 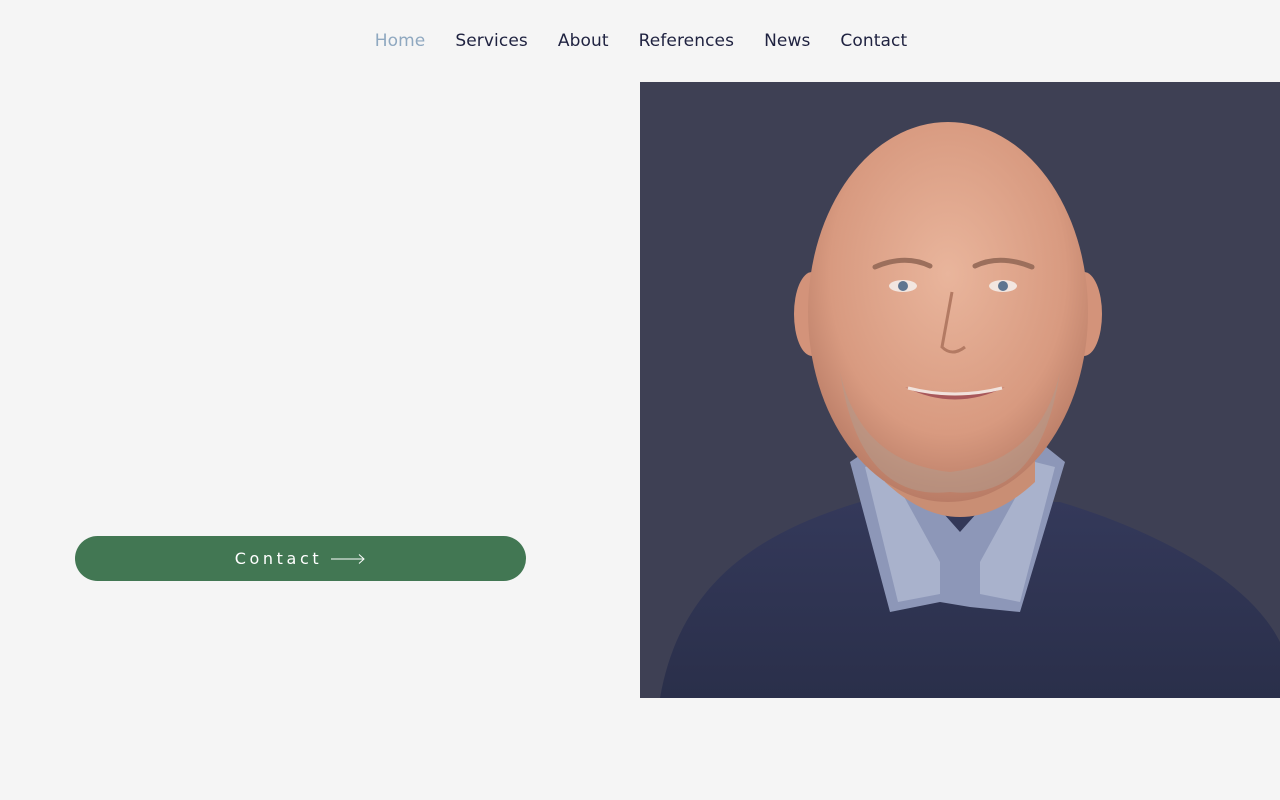 What do you see at coordinates (787, 41) in the screenshot?
I see `nav-item-news: News` at bounding box center [787, 41].